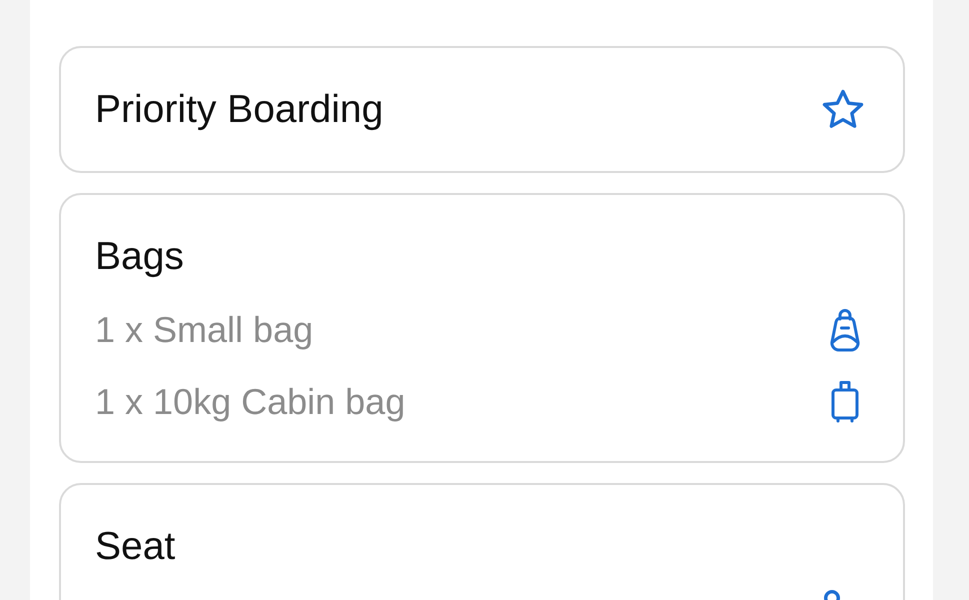 The width and height of the screenshot is (969, 600). Describe the element at coordinates (845, 330) in the screenshot. I see `backpack-icon` at that location.